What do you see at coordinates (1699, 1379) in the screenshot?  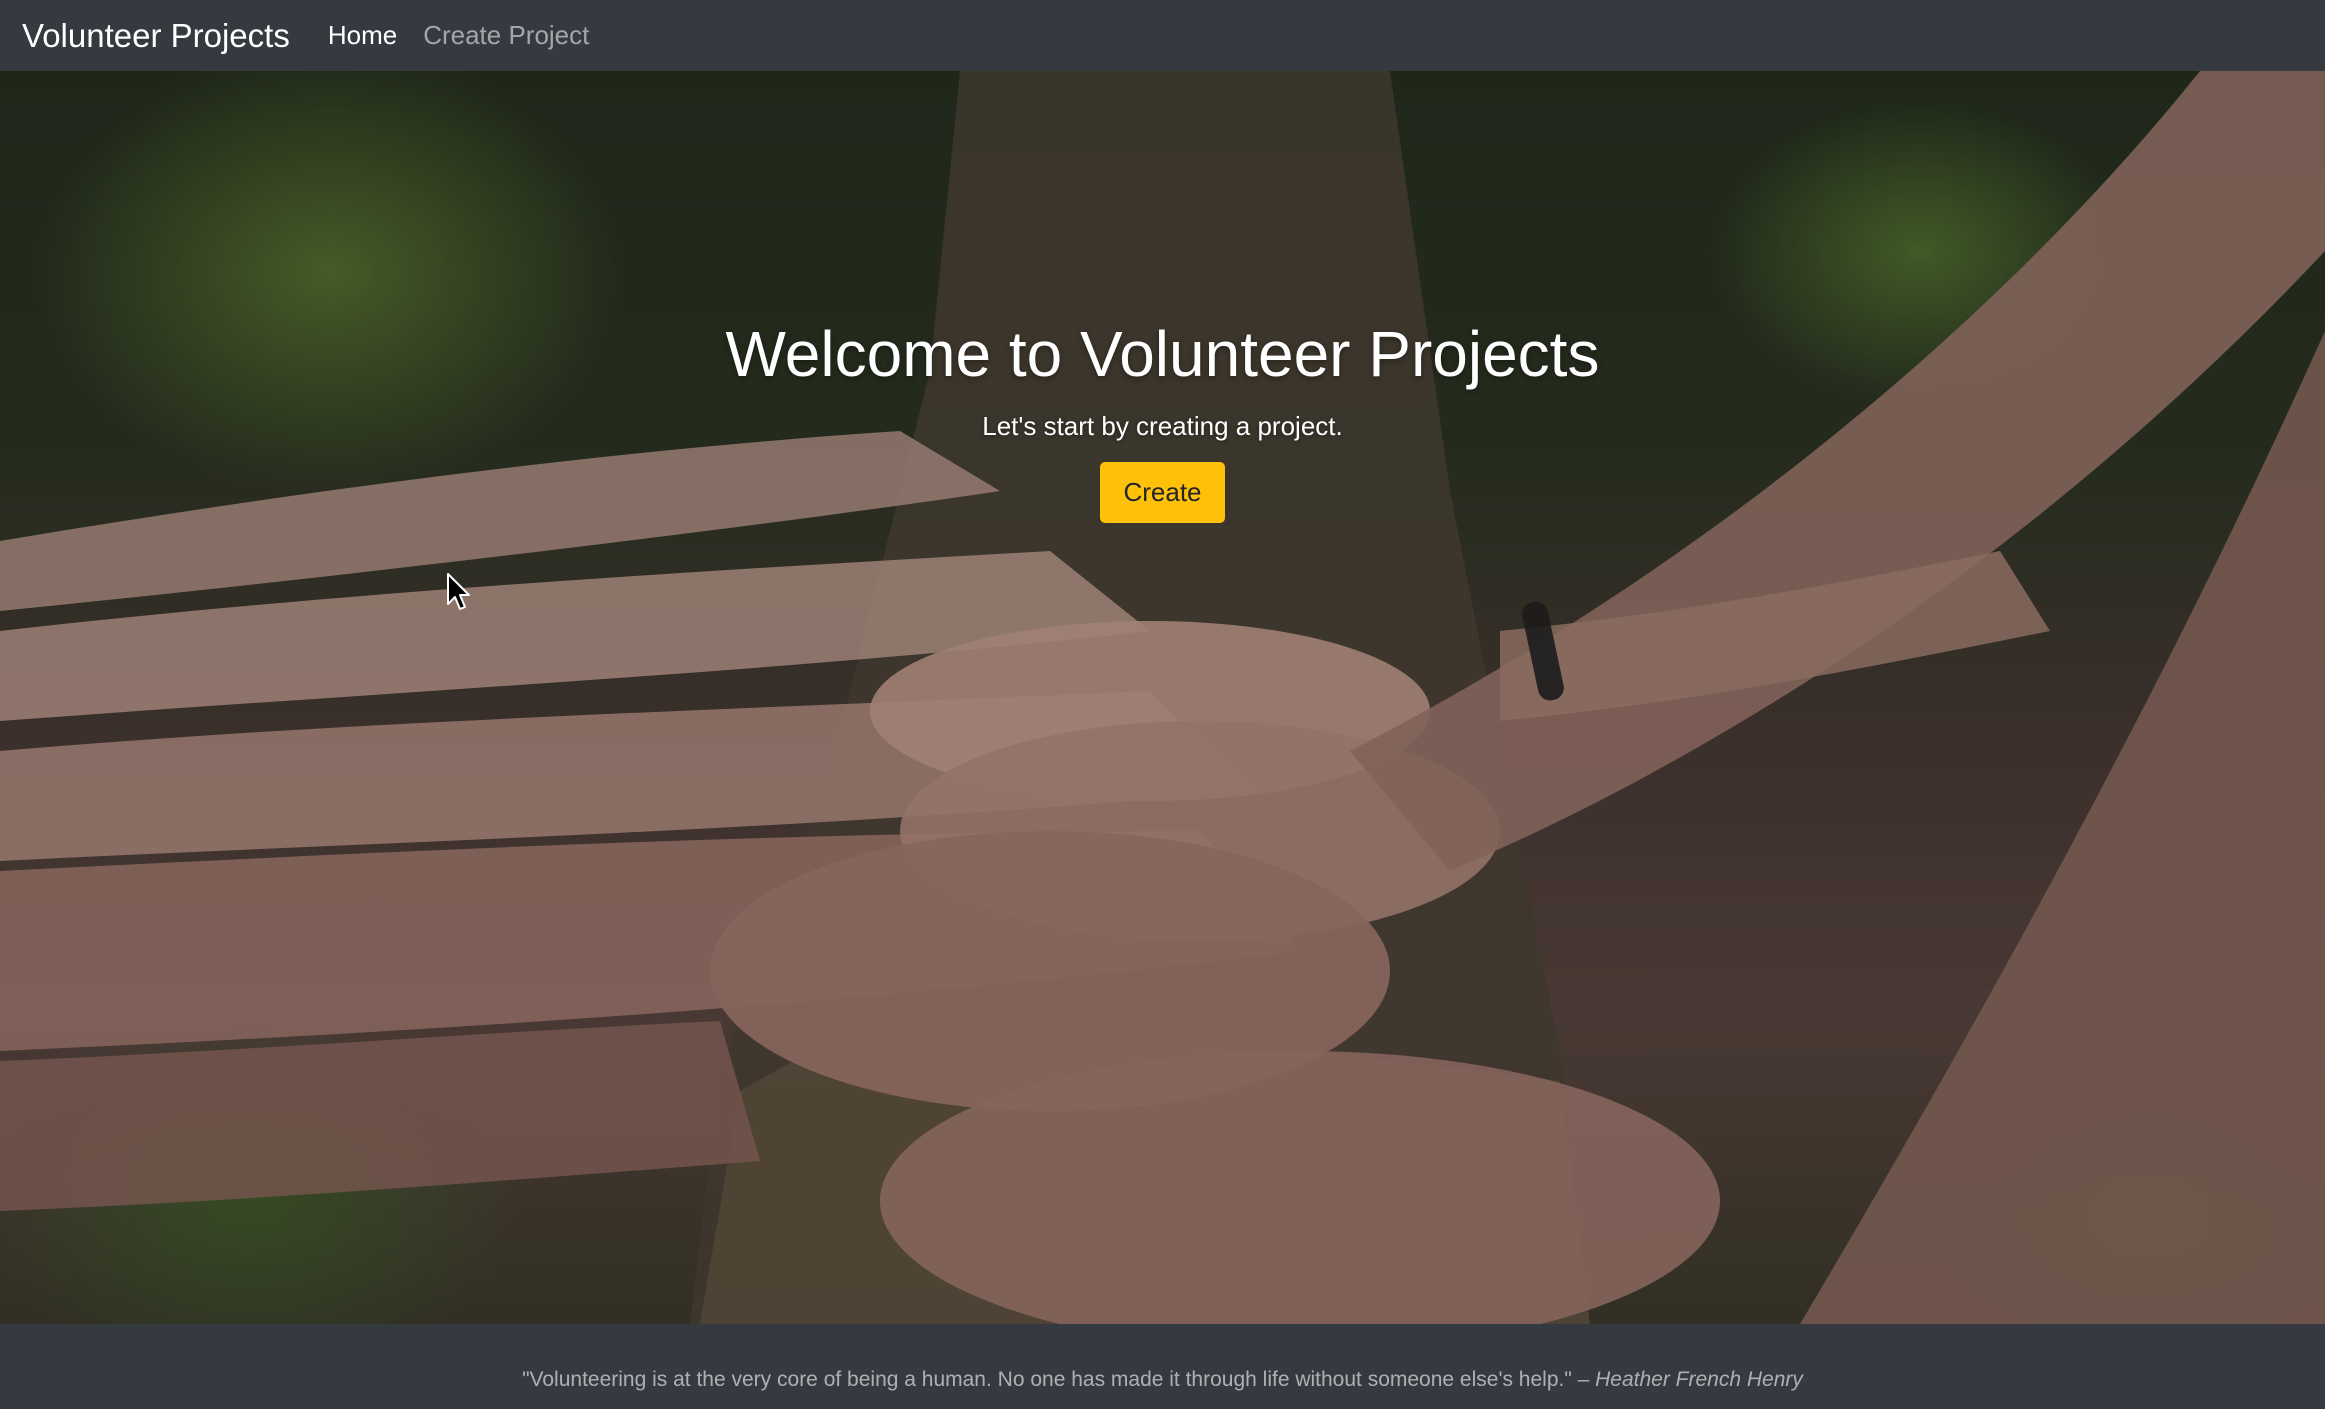 I see `quote-author: Heather French Henry` at bounding box center [1699, 1379].